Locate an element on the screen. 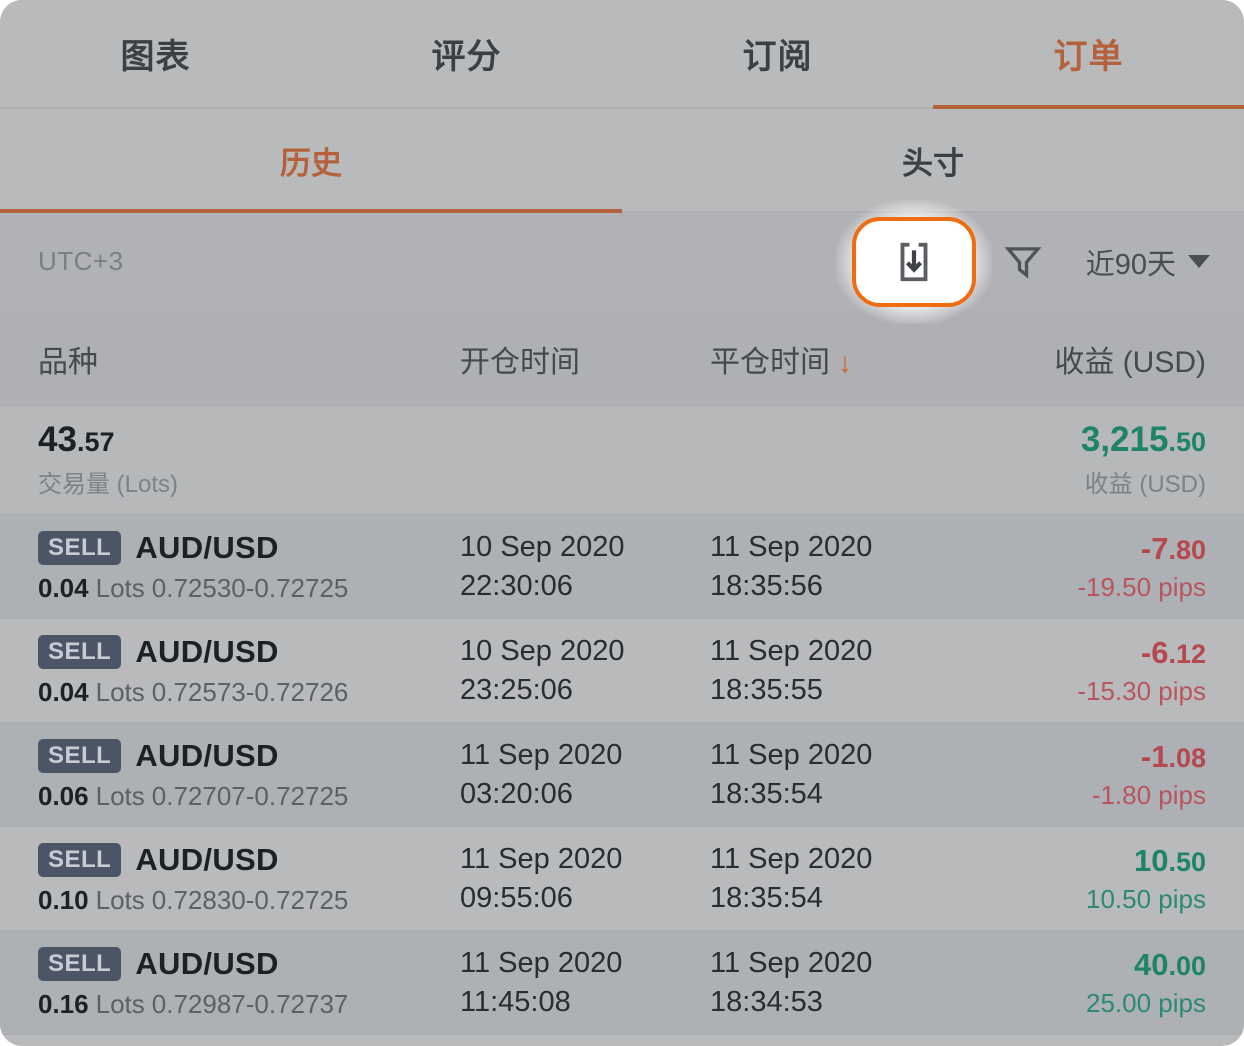  subtab-positions-label: 头寸 is located at coordinates (933, 163).